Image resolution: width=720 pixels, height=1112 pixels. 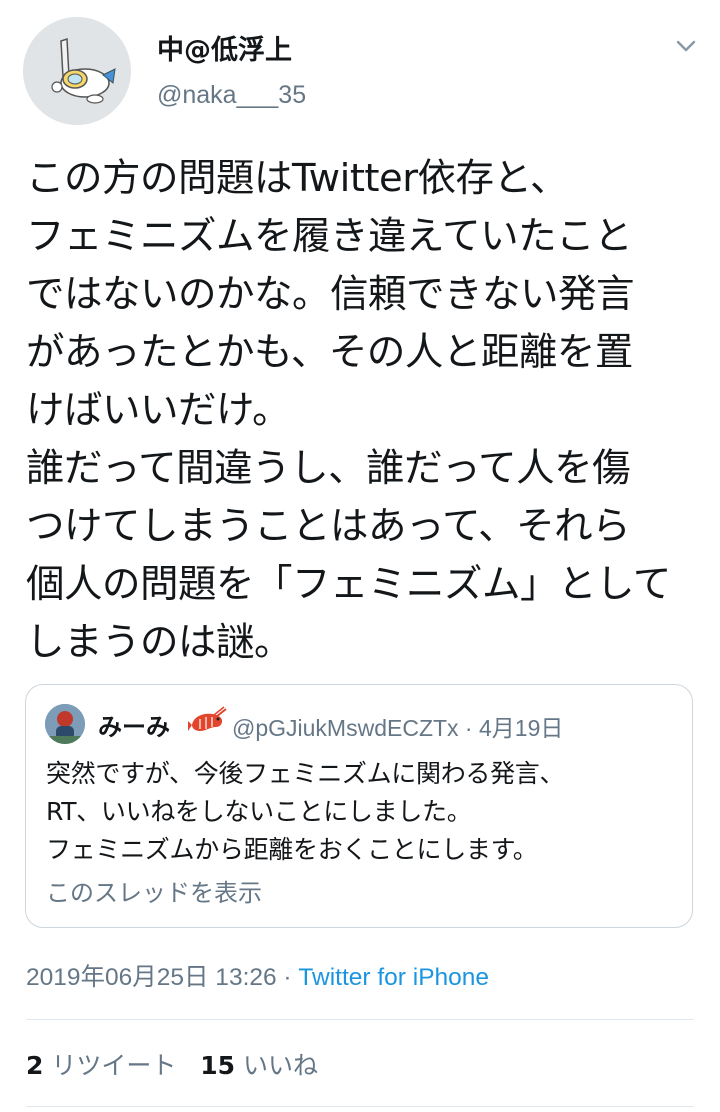 I want to click on show-thread-link: このスレッドを表示, so click(x=154, y=890).